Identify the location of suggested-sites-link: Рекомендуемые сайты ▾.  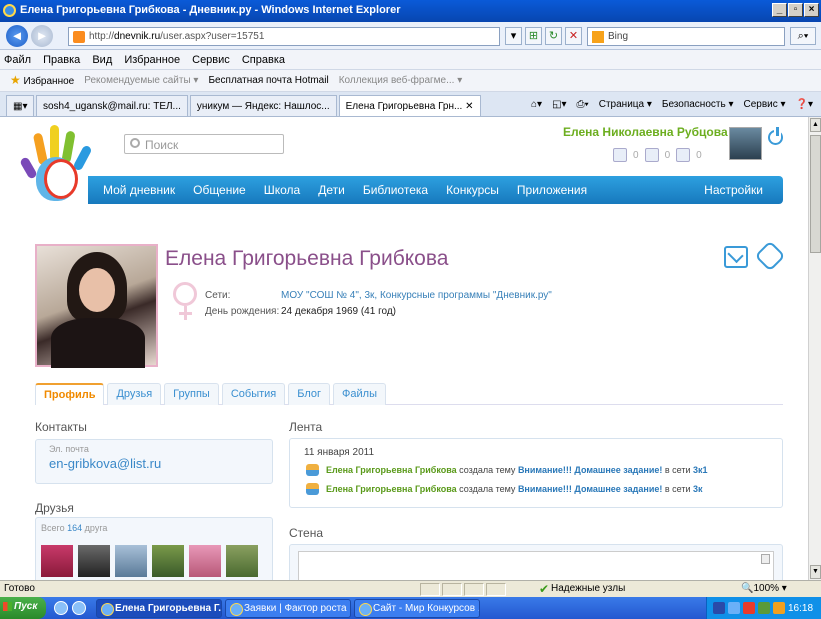
(141, 83).